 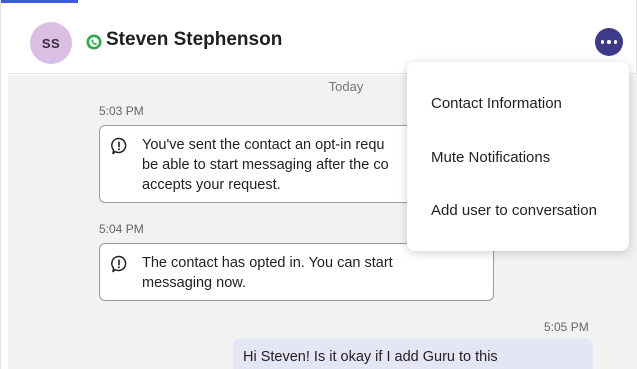 I want to click on message-timestamp: 5:05 PM, so click(x=566, y=327).